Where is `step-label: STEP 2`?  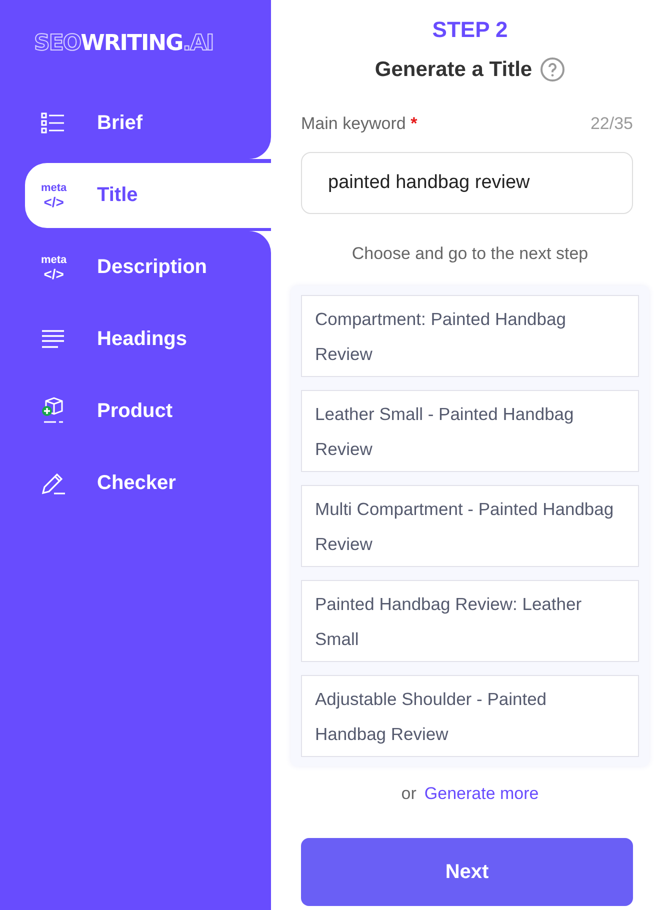
step-label: STEP 2 is located at coordinates (470, 30).